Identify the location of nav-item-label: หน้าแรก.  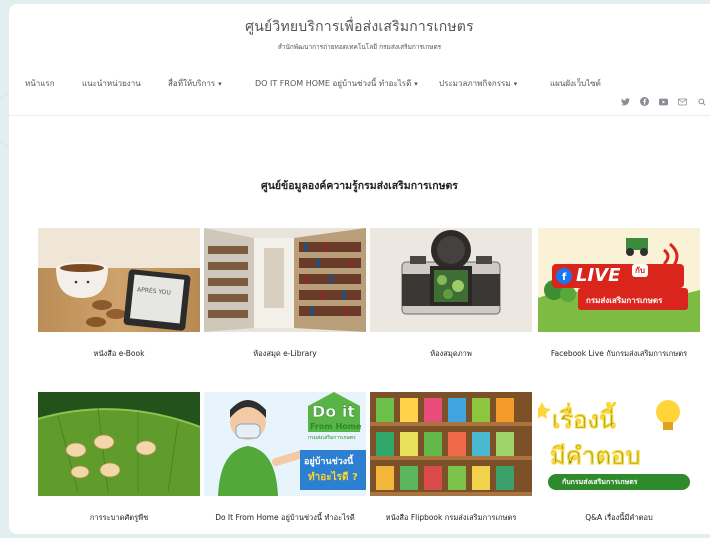
(40, 83).